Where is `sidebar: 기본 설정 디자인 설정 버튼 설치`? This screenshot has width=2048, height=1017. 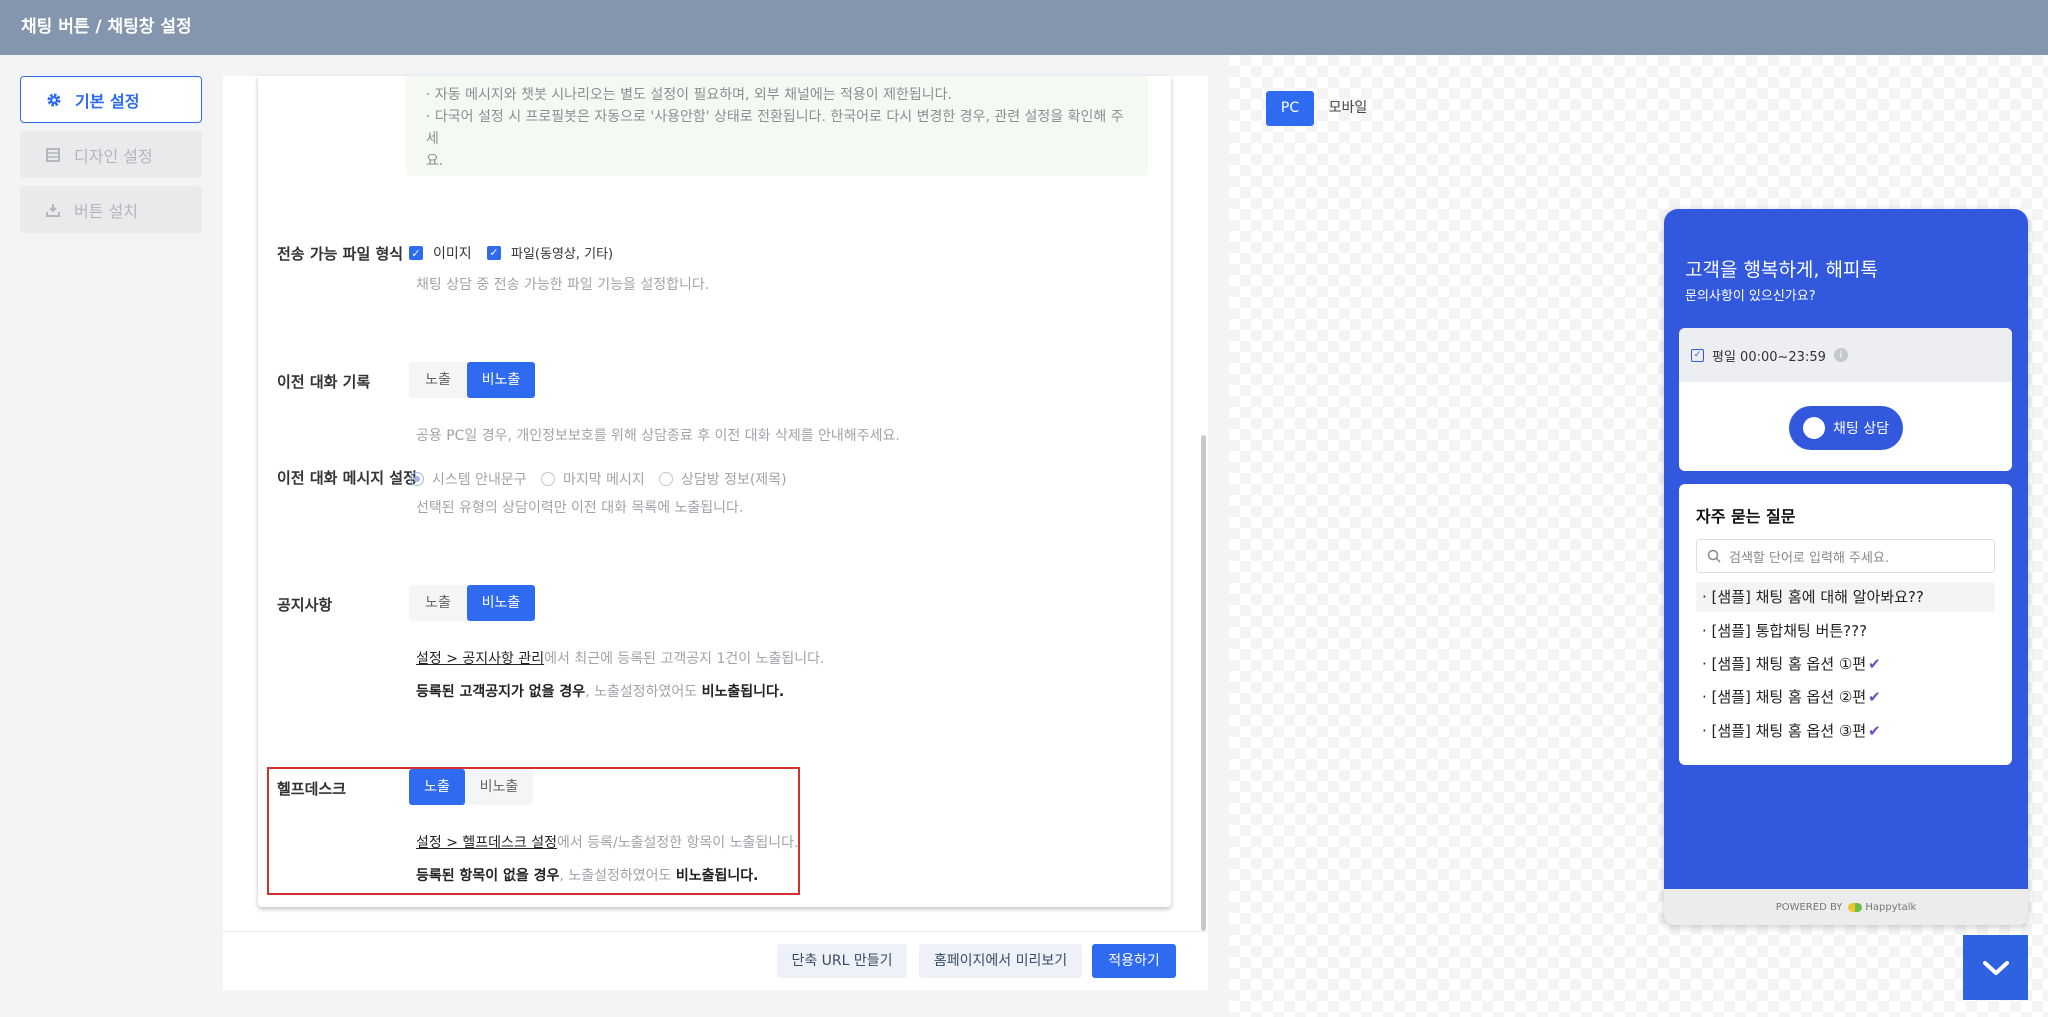 sidebar: 기본 설정 디자인 설정 버튼 설치 is located at coordinates (111, 158).